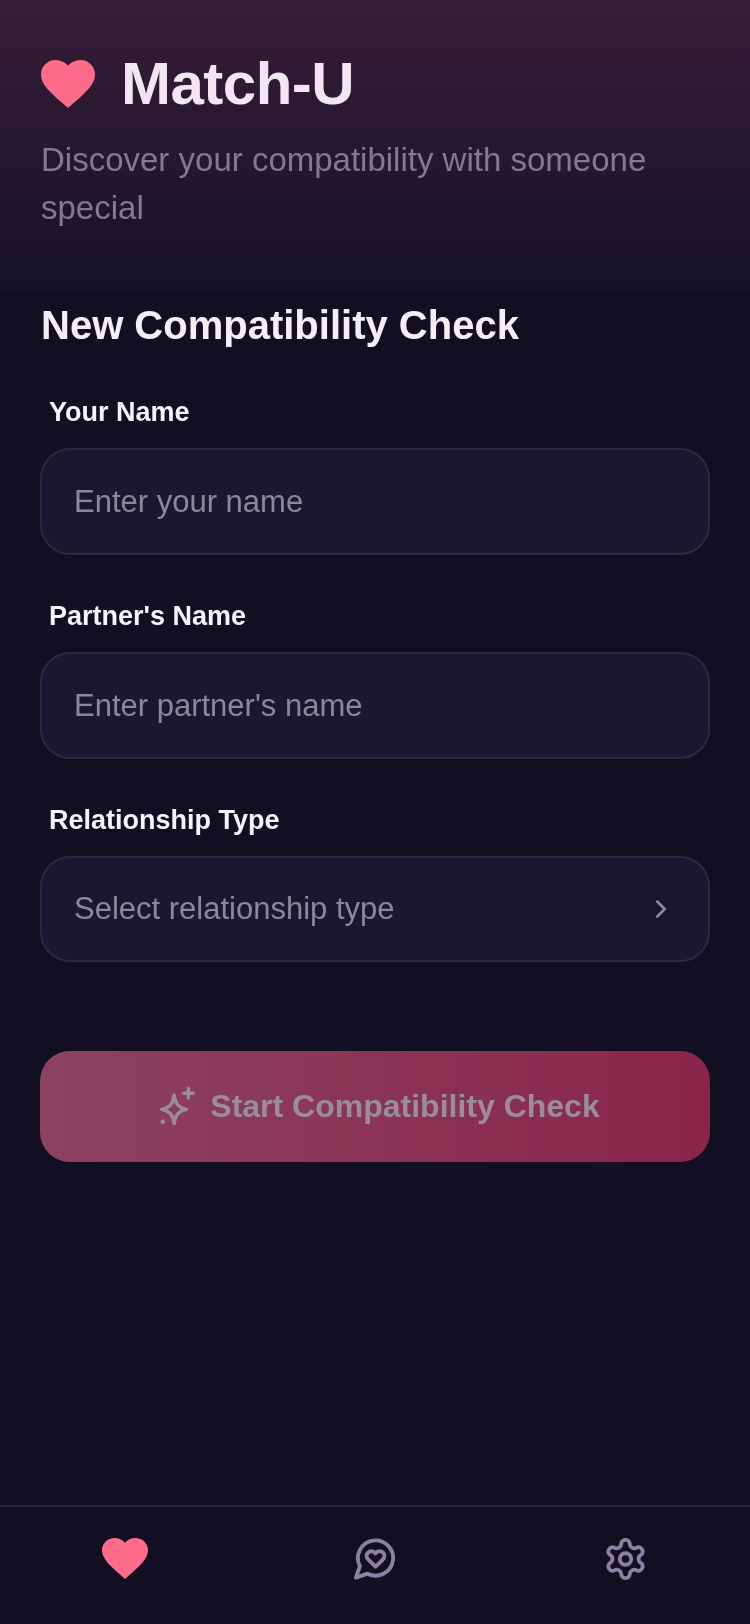 The width and height of the screenshot is (750, 1624). Describe the element at coordinates (280, 325) in the screenshot. I see `section-title: New Compatibility Check` at that location.